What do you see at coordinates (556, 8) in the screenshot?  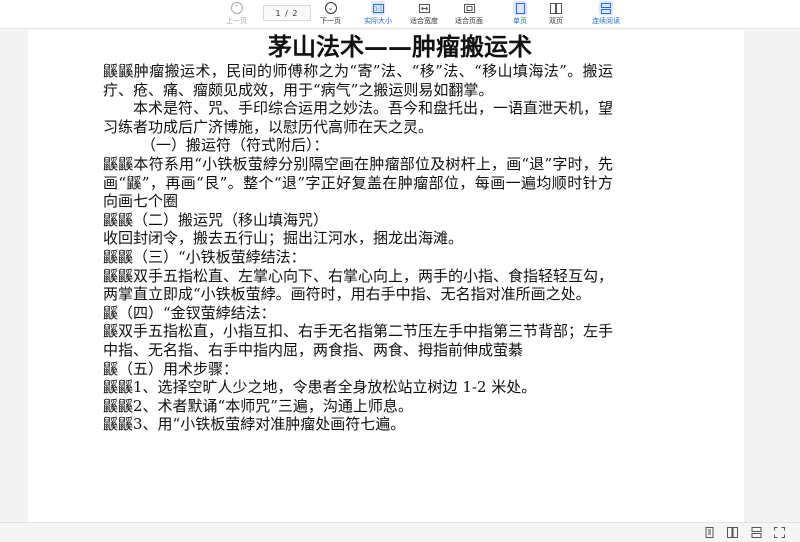 I see `double-page-icon` at bounding box center [556, 8].